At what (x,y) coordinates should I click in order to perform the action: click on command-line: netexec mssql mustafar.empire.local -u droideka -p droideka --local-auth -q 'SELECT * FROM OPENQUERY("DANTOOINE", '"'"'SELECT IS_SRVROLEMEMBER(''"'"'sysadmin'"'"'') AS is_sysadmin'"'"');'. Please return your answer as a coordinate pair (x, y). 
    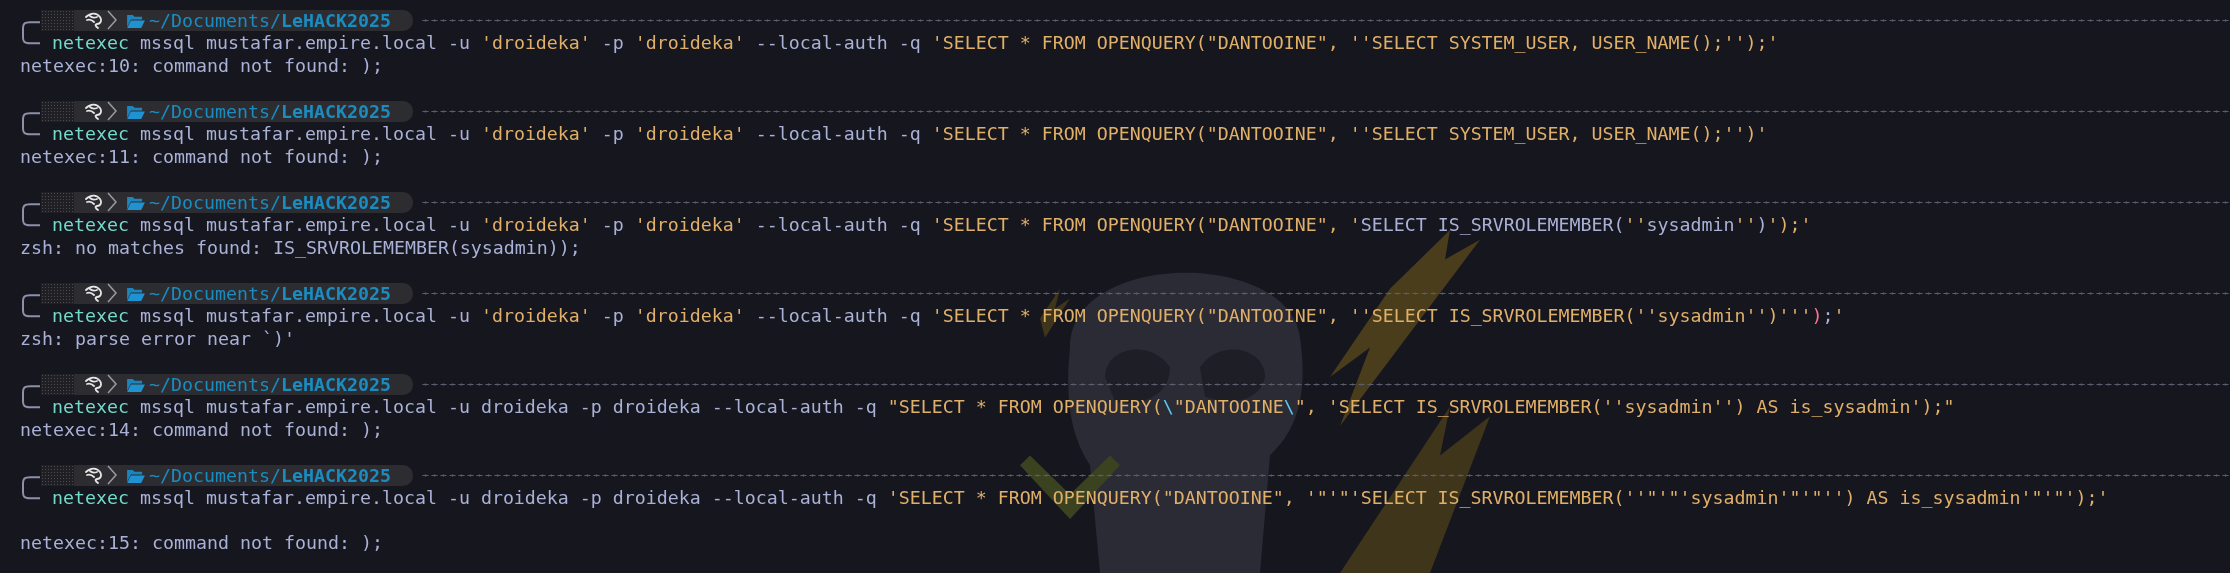
    Looking at the image, I should click on (1080, 498).